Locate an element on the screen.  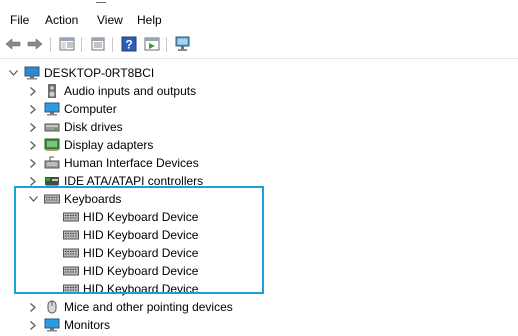
back-arrow-icon is located at coordinates (13, 44).